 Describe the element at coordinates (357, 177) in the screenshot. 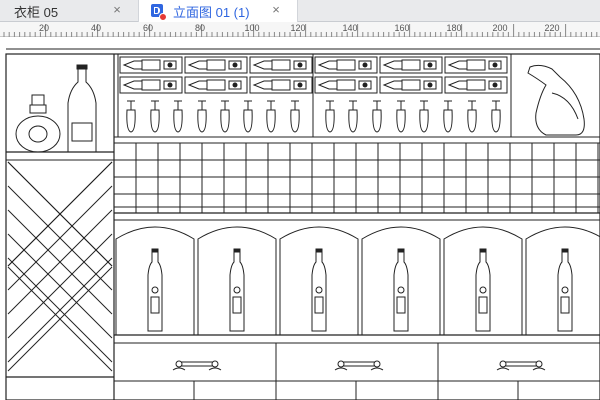

I see `glass-grid-section` at that location.